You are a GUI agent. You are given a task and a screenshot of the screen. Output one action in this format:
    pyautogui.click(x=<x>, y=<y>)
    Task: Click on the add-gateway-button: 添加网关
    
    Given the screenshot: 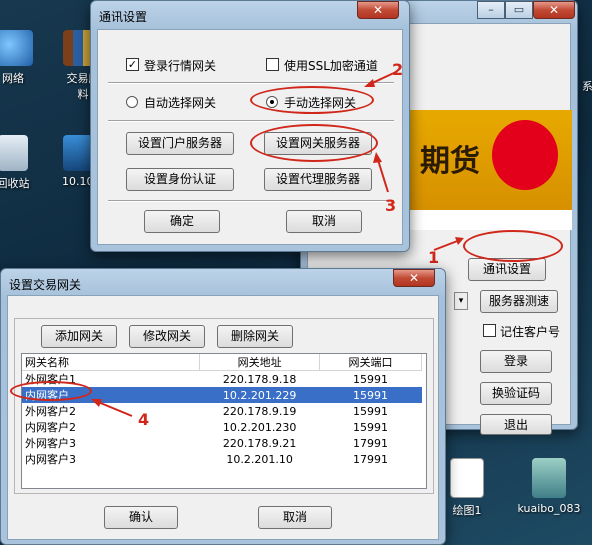 What is the action you would take?
    pyautogui.click(x=79, y=336)
    